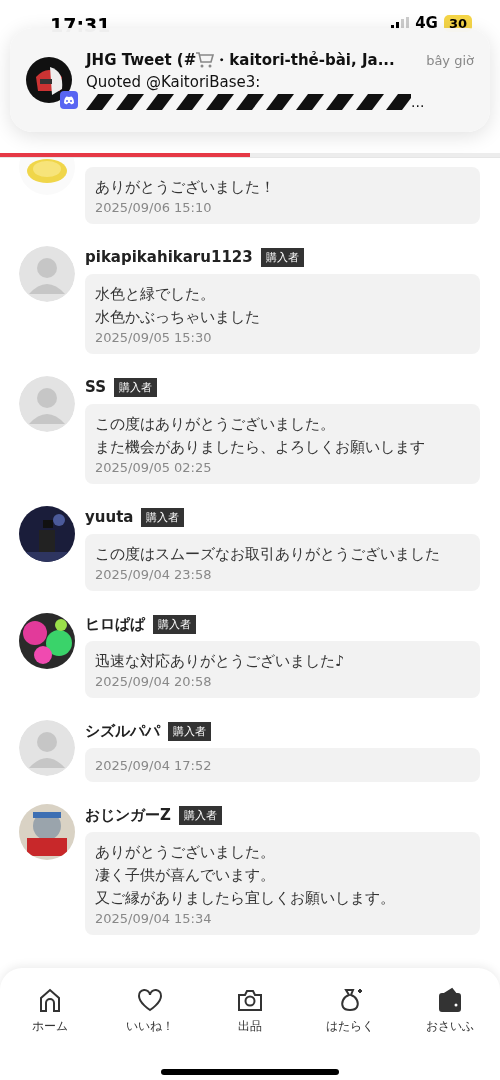 The image size is (500, 1080). Describe the element at coordinates (450, 60) in the screenshot. I see `notification-time: bây giờ` at that location.